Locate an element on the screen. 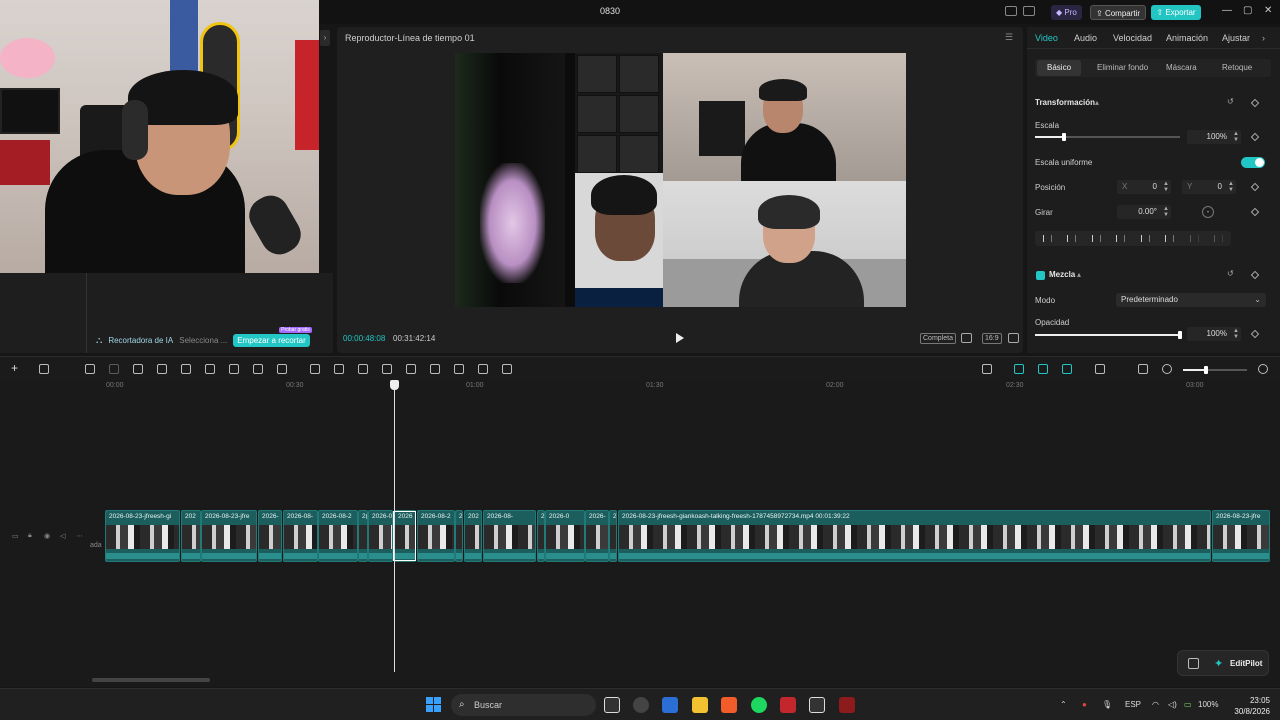 The height and width of the screenshot is (720, 1280). shortcuts-icon is located at coordinates (1029, 11).